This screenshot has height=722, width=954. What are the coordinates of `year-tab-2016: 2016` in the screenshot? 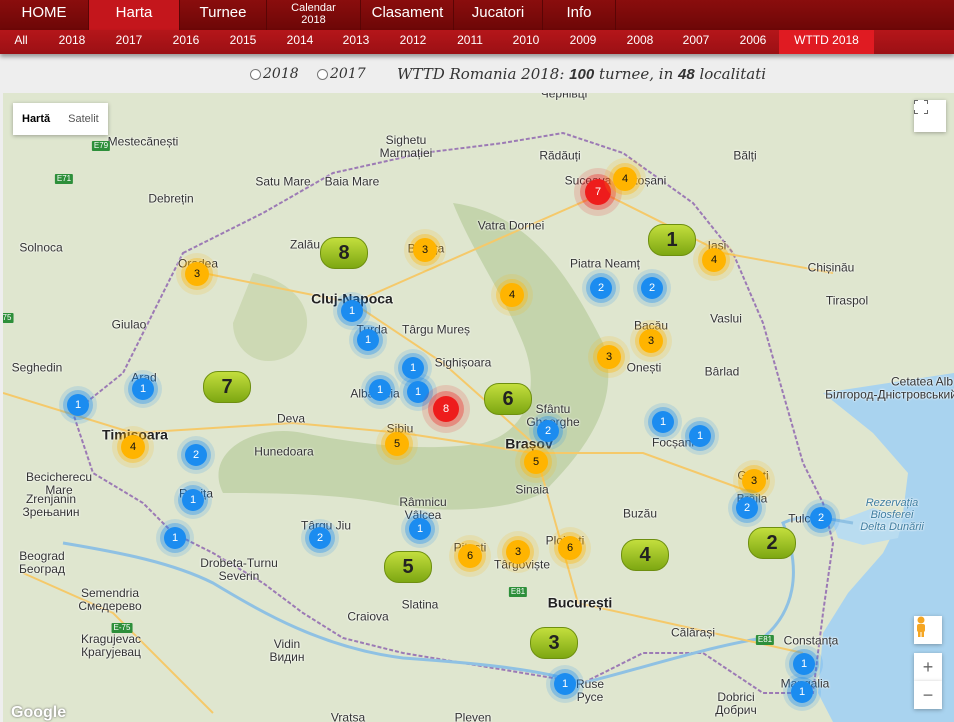 It's located at (186, 42).